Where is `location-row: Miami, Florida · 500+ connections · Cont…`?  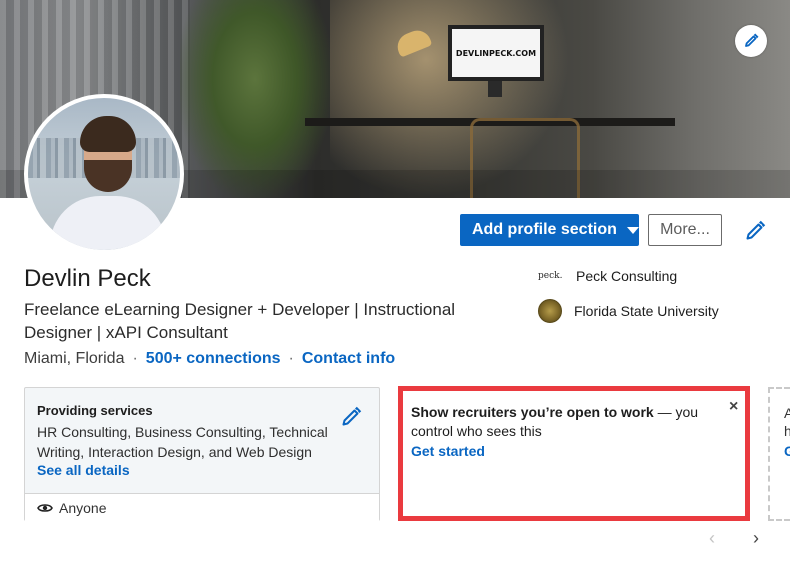 location-row: Miami, Florida · 500+ connections · Cont… is located at coordinates (209, 359).